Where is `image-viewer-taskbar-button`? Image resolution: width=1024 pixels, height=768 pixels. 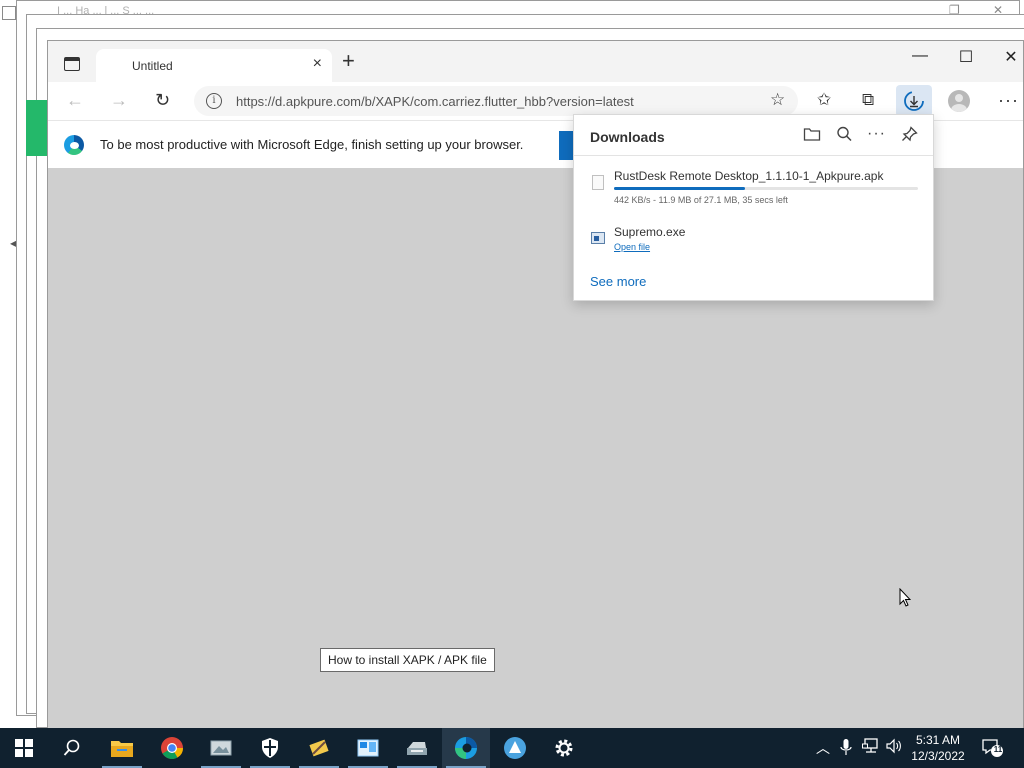
image-viewer-taskbar-button is located at coordinates (221, 748).